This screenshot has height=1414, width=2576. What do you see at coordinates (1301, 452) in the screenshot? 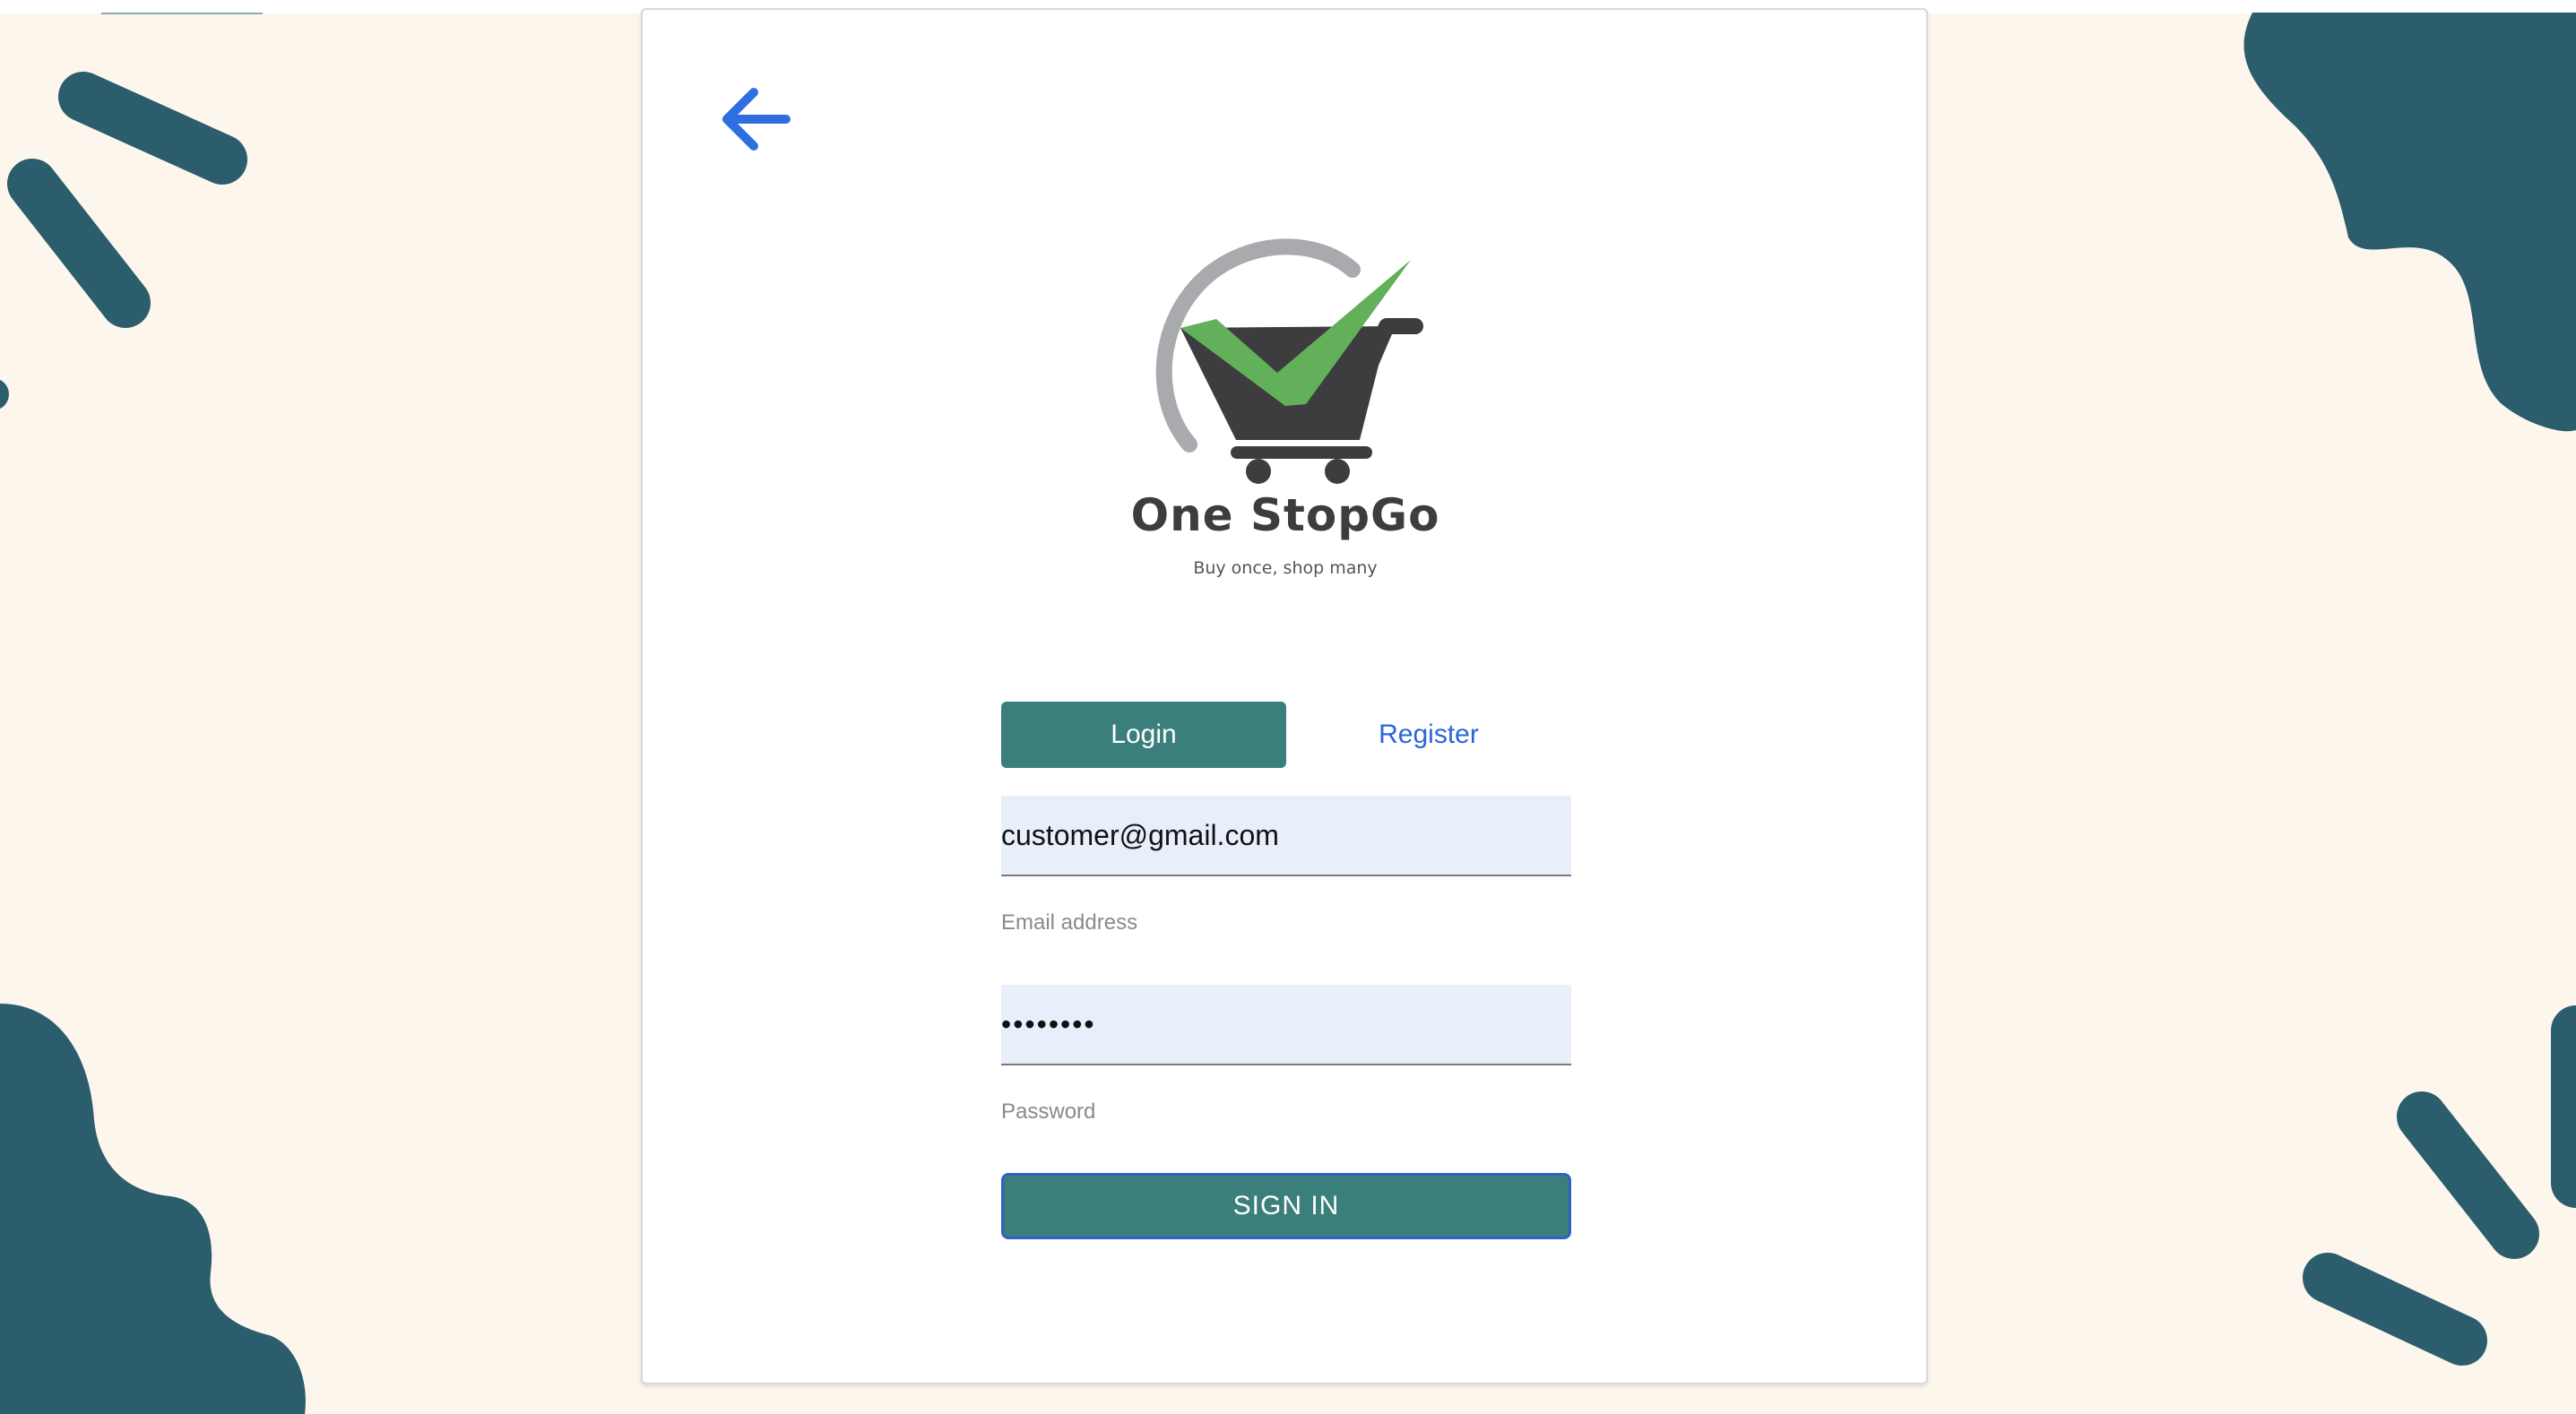
I see `logo-cart-base` at bounding box center [1301, 452].